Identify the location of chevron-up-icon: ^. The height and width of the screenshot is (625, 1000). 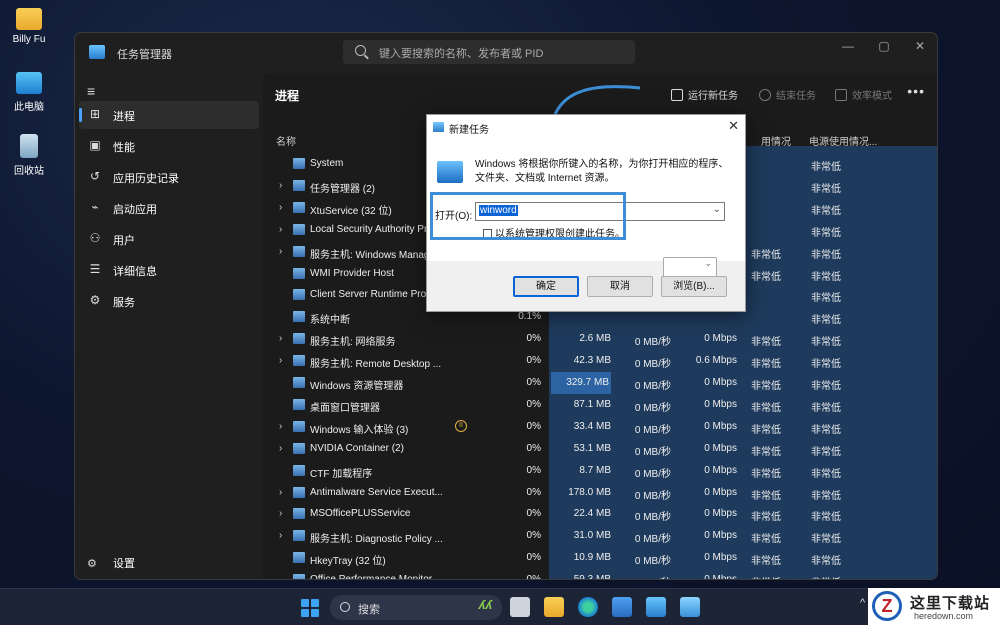
(862, 603).